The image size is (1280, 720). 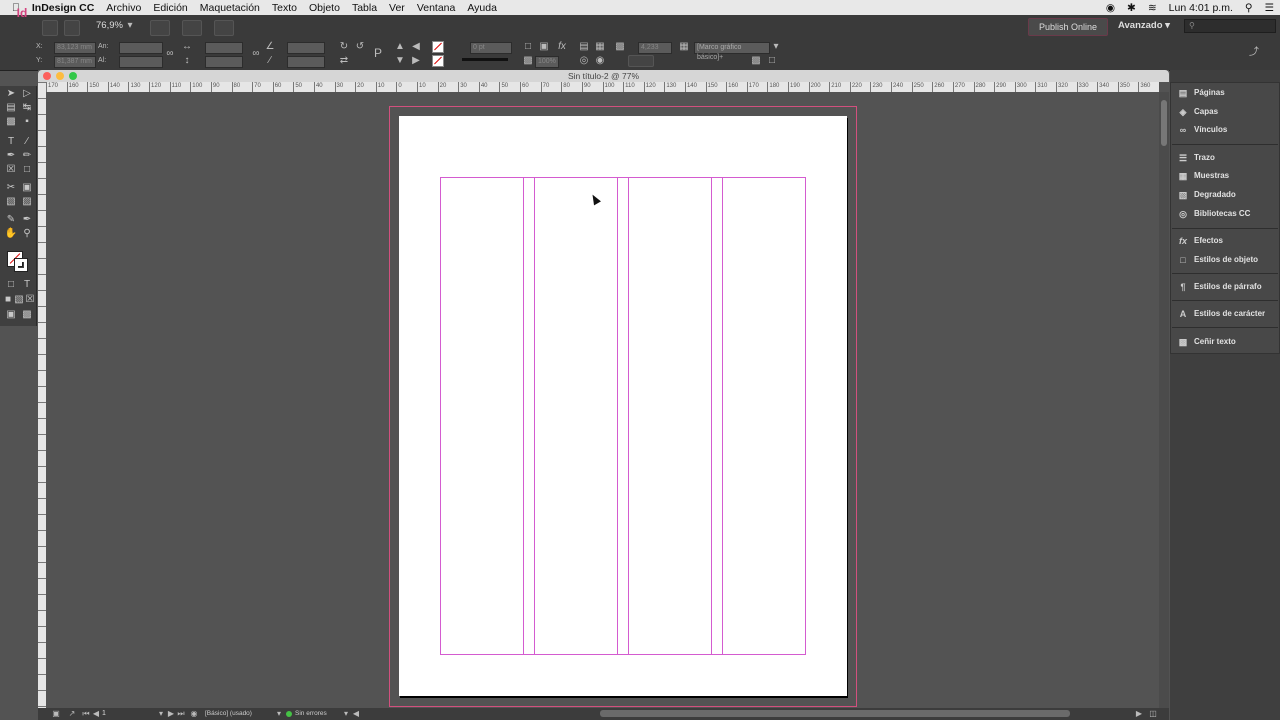 I want to click on apply-none-icon: ☒, so click(x=30, y=300).